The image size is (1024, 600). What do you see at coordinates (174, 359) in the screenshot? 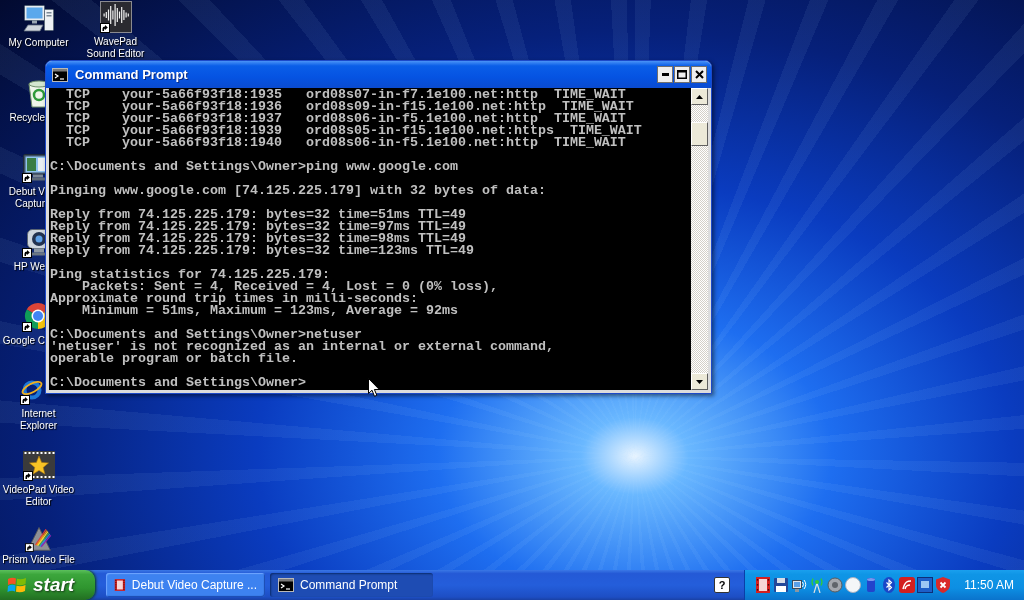
I see `console-line: operable program or batch file.` at bounding box center [174, 359].